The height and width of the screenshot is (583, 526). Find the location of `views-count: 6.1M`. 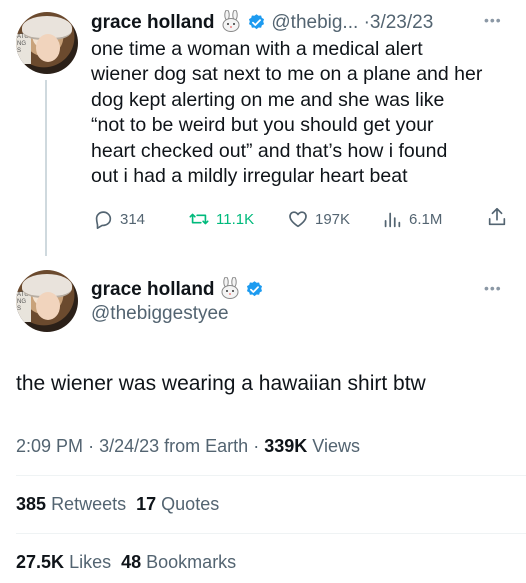

views-count: 6.1M is located at coordinates (426, 219).